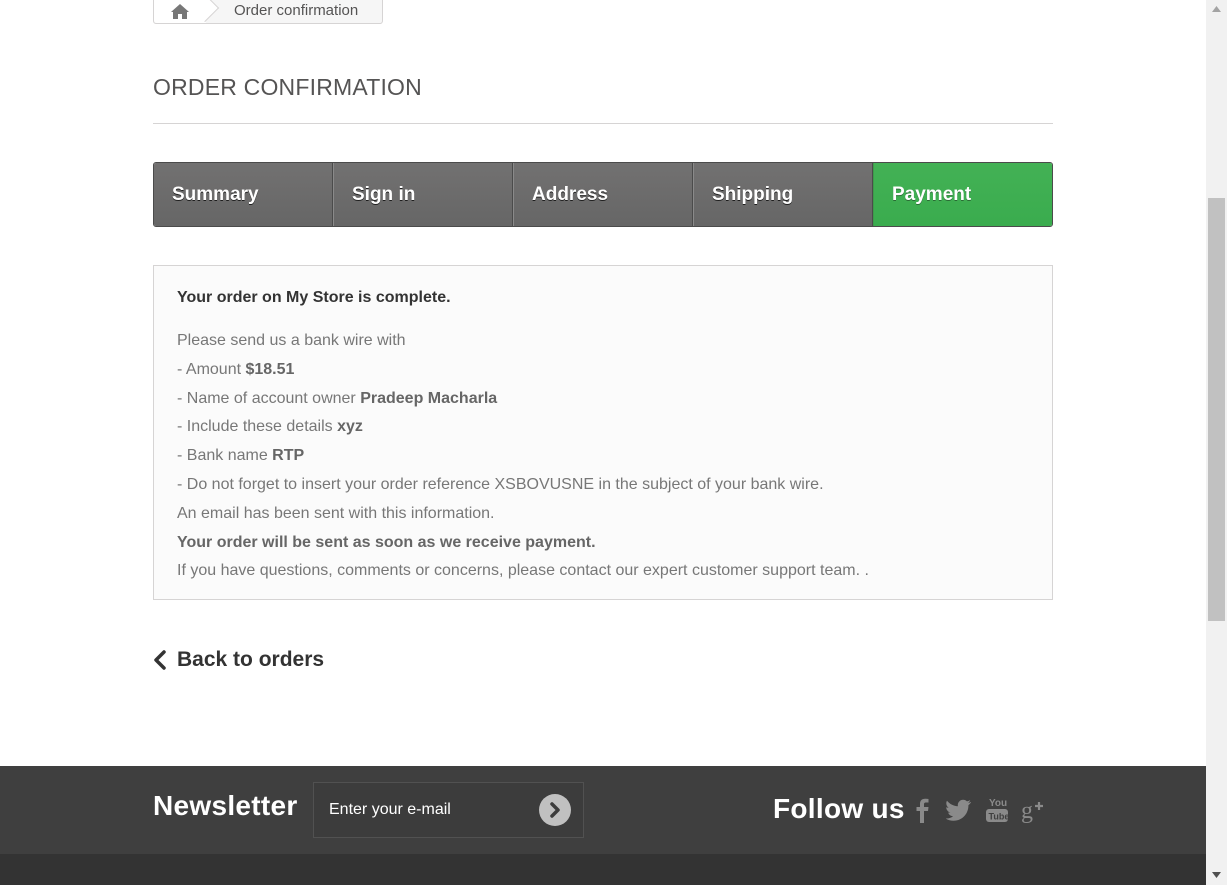 The width and height of the screenshot is (1227, 885). I want to click on facebook-icon, so click(922, 810).